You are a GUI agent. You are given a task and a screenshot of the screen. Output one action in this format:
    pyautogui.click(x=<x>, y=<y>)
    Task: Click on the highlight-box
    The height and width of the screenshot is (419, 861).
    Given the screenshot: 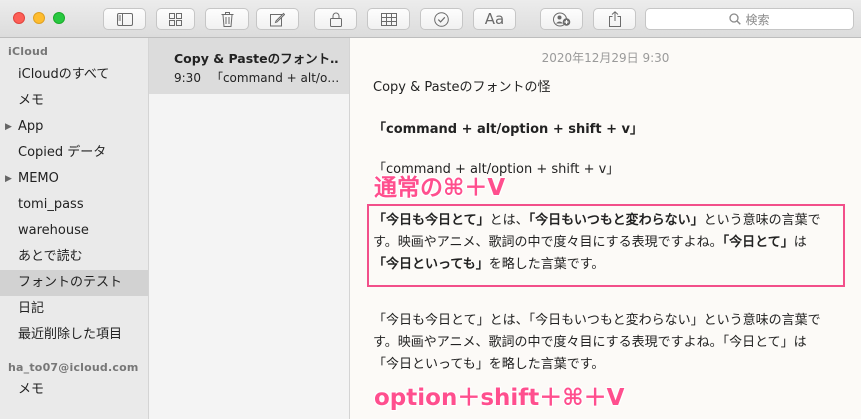 What is the action you would take?
    pyautogui.click(x=606, y=245)
    